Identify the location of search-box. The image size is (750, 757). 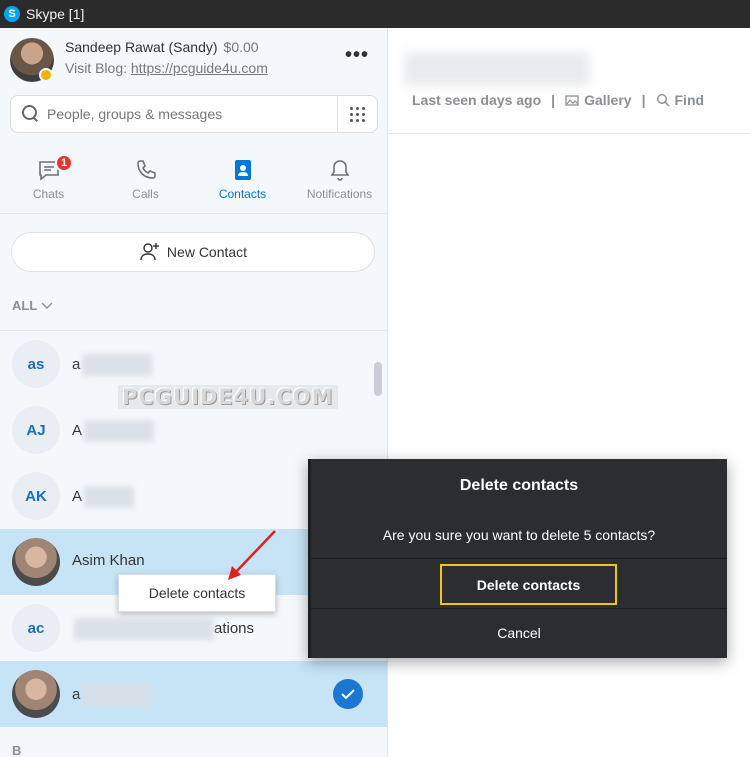
(194, 114).